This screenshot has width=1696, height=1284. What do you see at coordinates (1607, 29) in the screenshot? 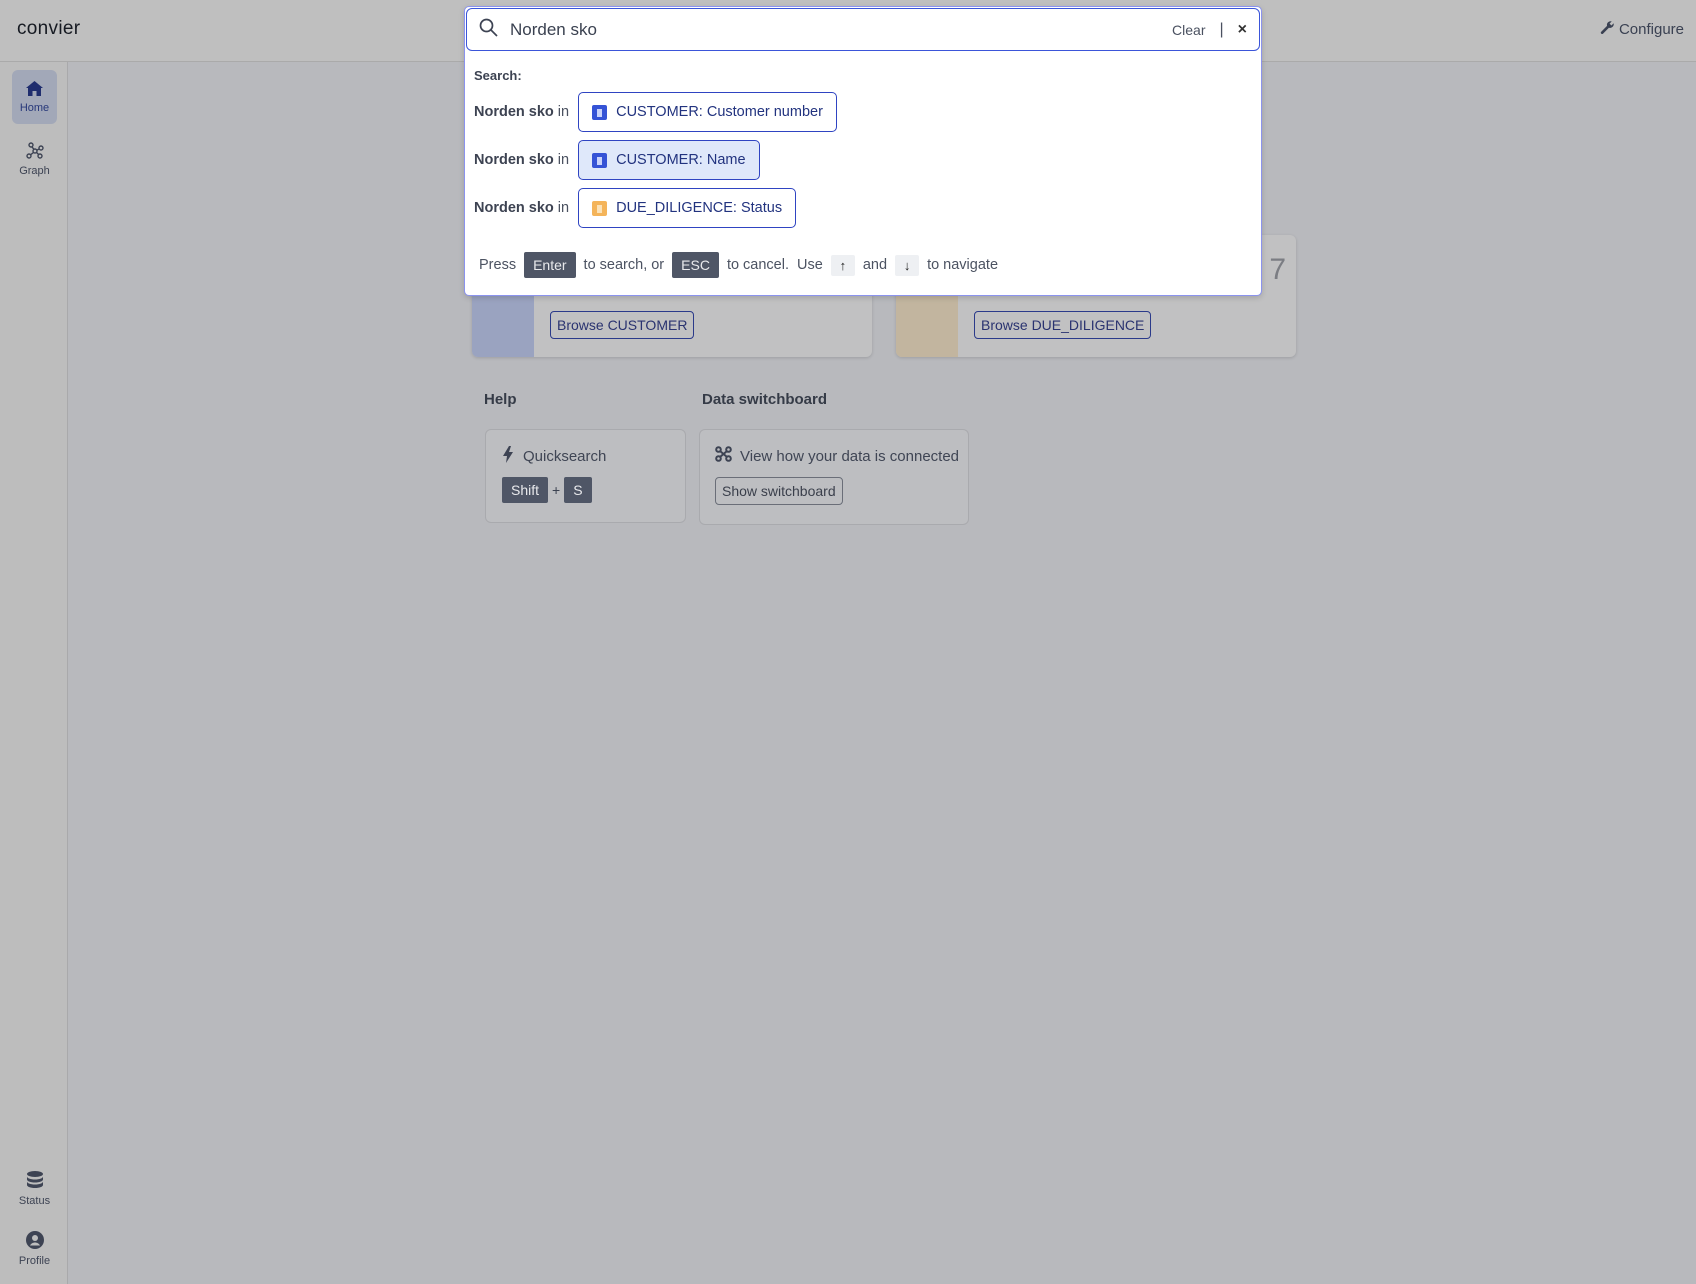
I see `wrench-icon` at bounding box center [1607, 29].